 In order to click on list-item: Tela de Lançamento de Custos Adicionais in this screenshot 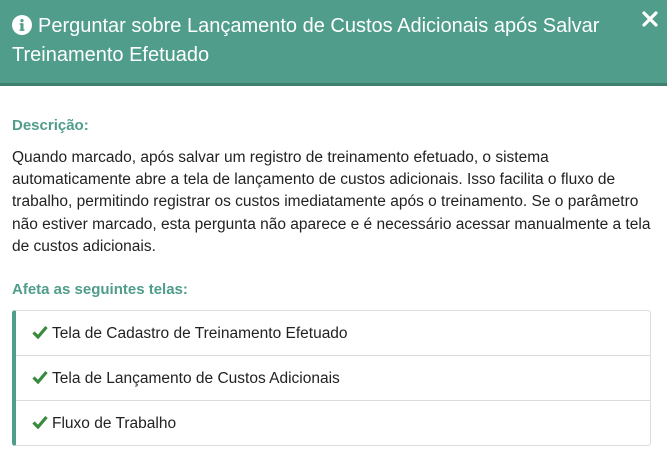, I will do `click(333, 378)`.